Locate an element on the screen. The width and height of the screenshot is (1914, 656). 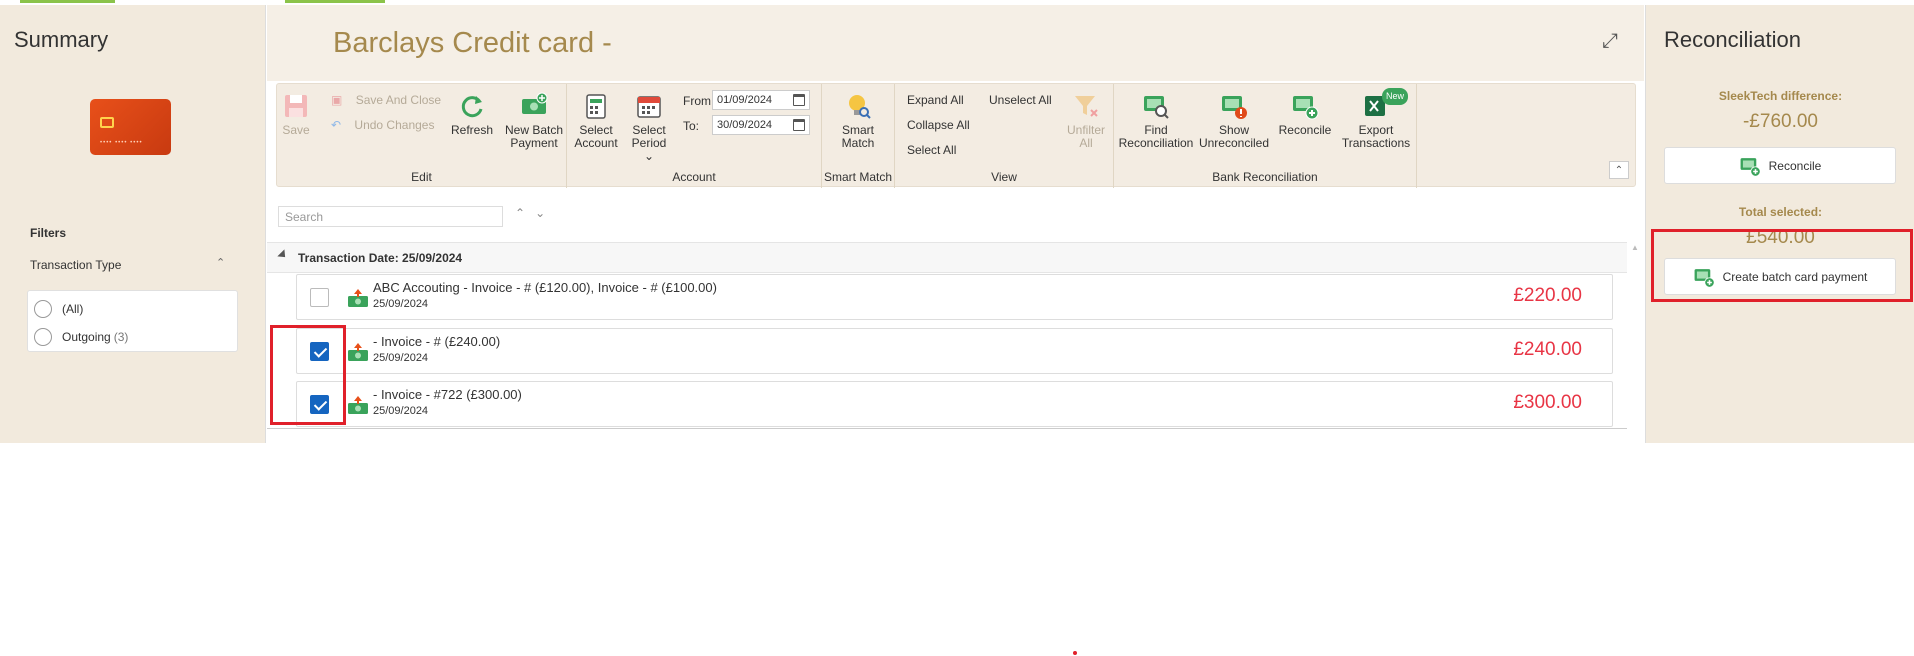
save-button: Save is located at coordinates (296, 114).